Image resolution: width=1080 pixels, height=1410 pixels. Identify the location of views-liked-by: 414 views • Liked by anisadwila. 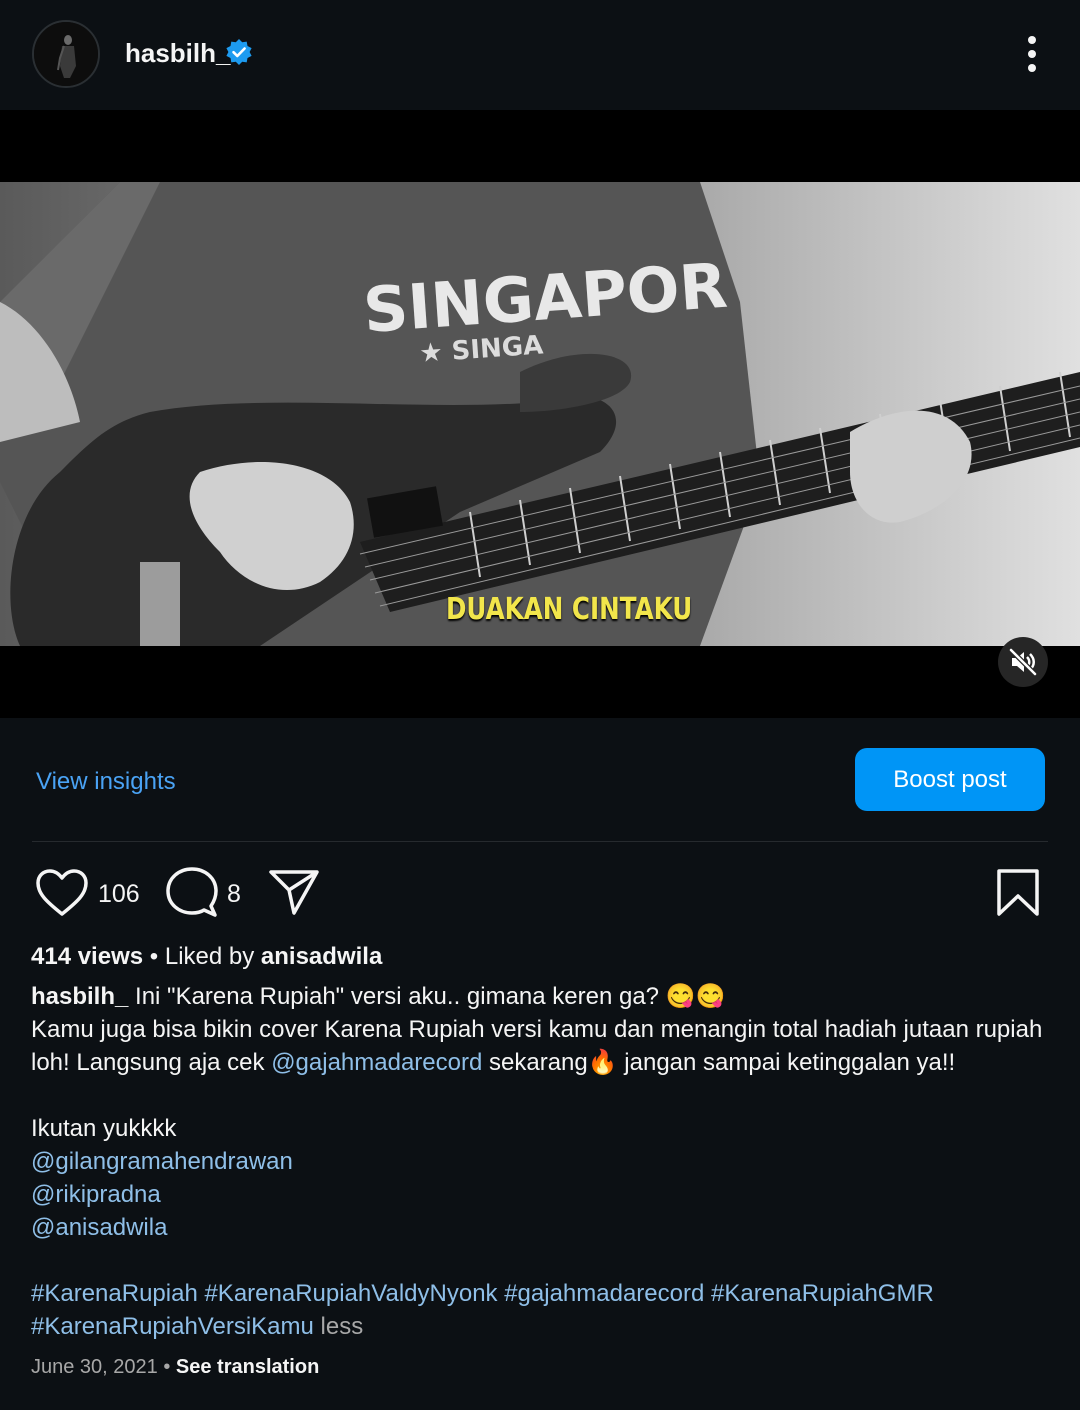
(206, 957).